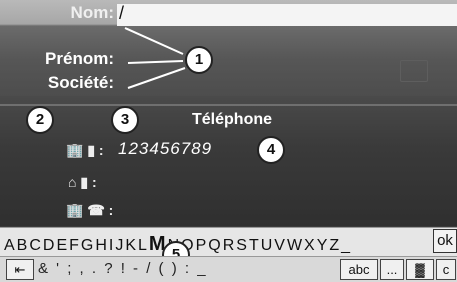 This screenshot has width=457, height=282. I want to click on home-mobile-row-icons: ⌂ ▮ :, so click(82, 182).